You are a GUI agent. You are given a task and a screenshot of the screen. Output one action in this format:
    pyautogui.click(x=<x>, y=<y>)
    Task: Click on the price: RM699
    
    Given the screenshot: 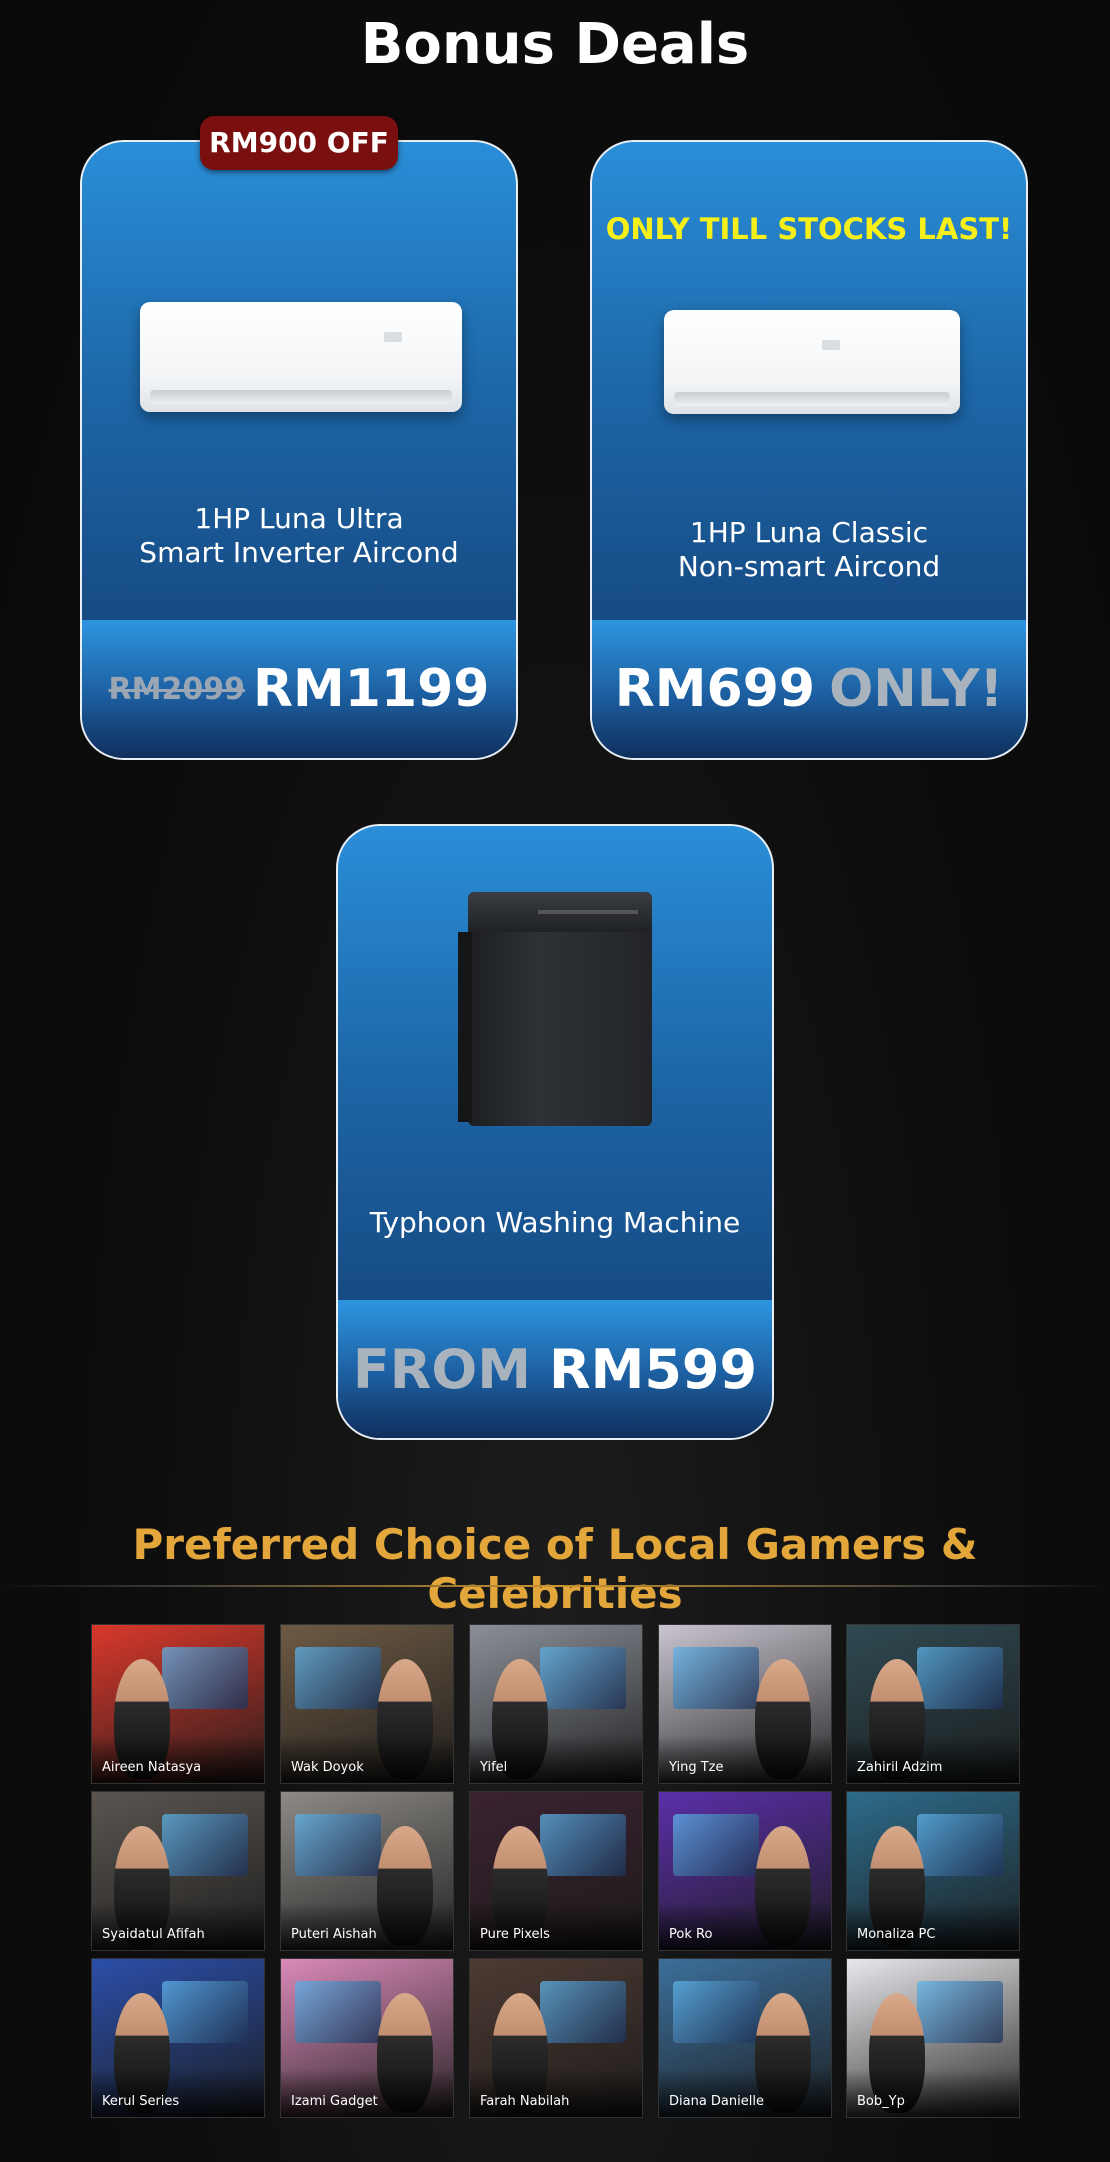 What is the action you would take?
    pyautogui.click(x=715, y=689)
    